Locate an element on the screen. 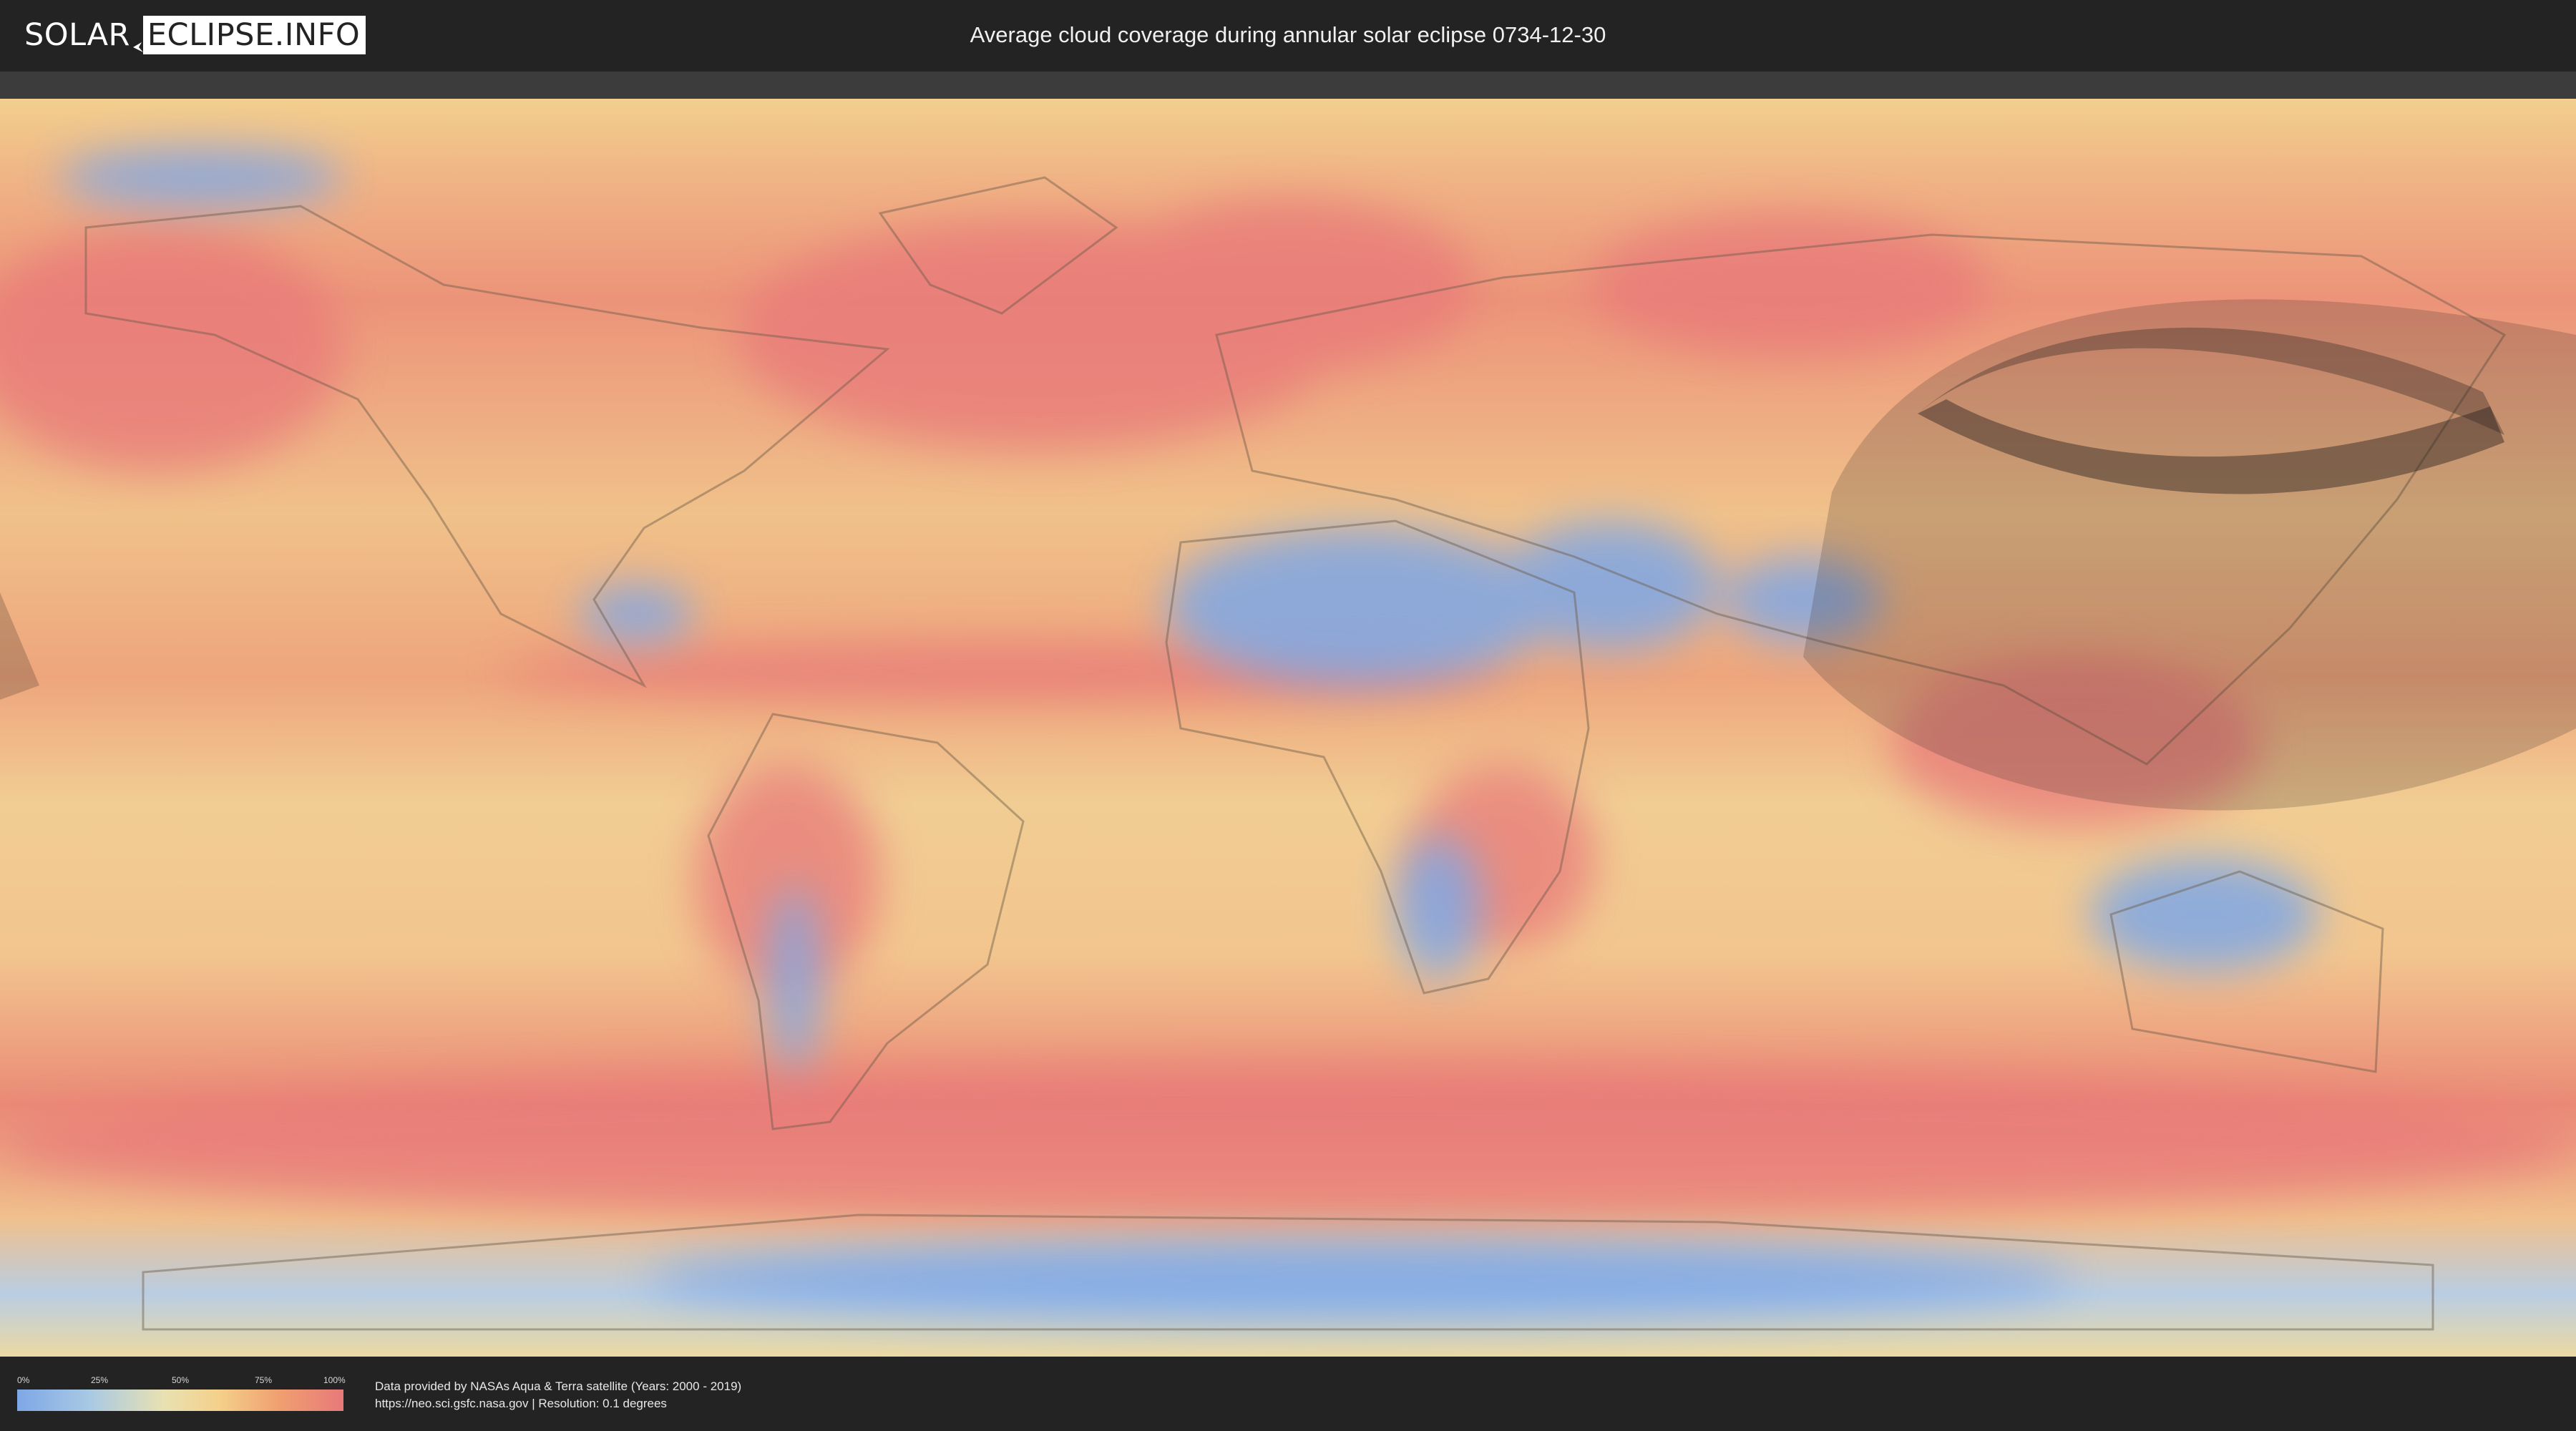 The image size is (2576, 1431). logo-text-solar: SOLAR is located at coordinates (77, 35).